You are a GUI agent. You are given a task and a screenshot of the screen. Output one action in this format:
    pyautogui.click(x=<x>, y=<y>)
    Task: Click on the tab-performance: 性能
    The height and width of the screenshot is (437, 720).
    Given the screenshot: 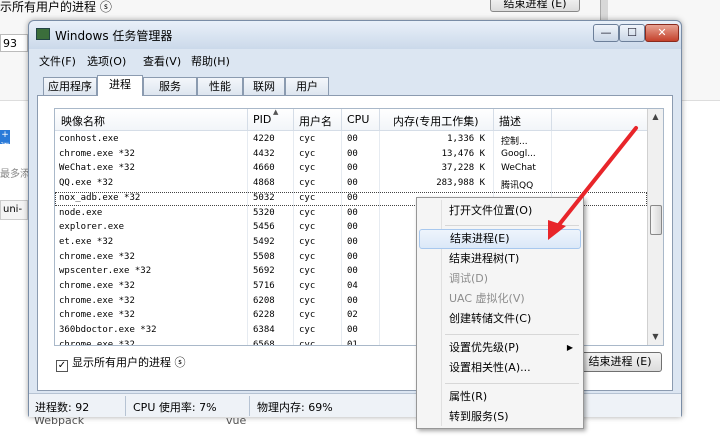 What is the action you would take?
    pyautogui.click(x=220, y=86)
    